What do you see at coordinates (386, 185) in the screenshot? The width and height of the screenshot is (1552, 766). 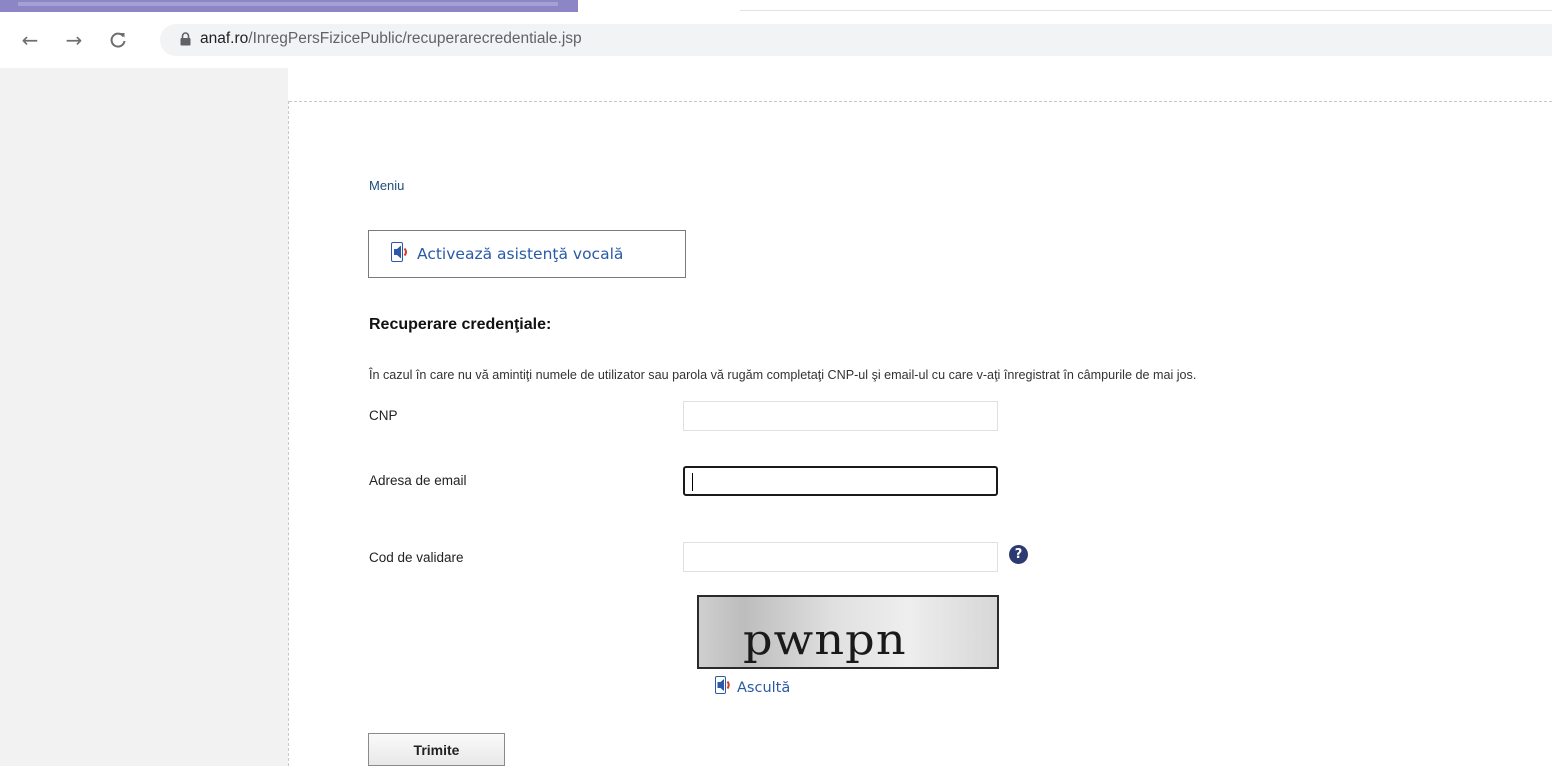 I see `menu-link: Meniu` at bounding box center [386, 185].